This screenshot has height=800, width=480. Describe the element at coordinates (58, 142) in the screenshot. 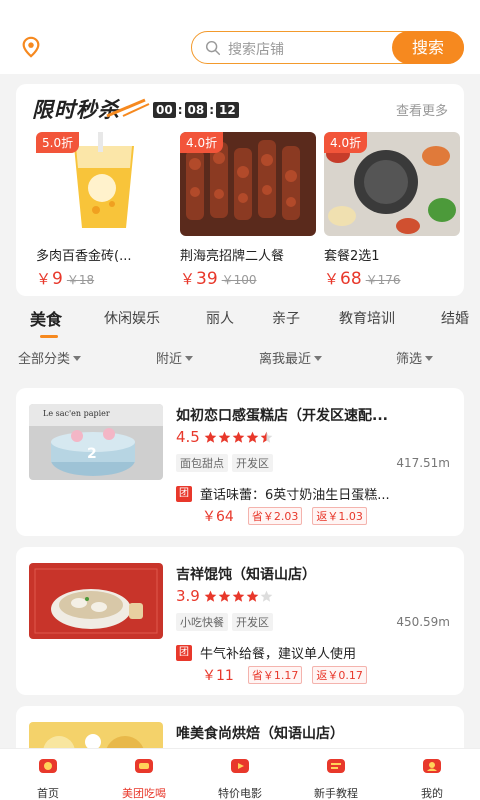

I see `discount-badge: 5.0折` at that location.